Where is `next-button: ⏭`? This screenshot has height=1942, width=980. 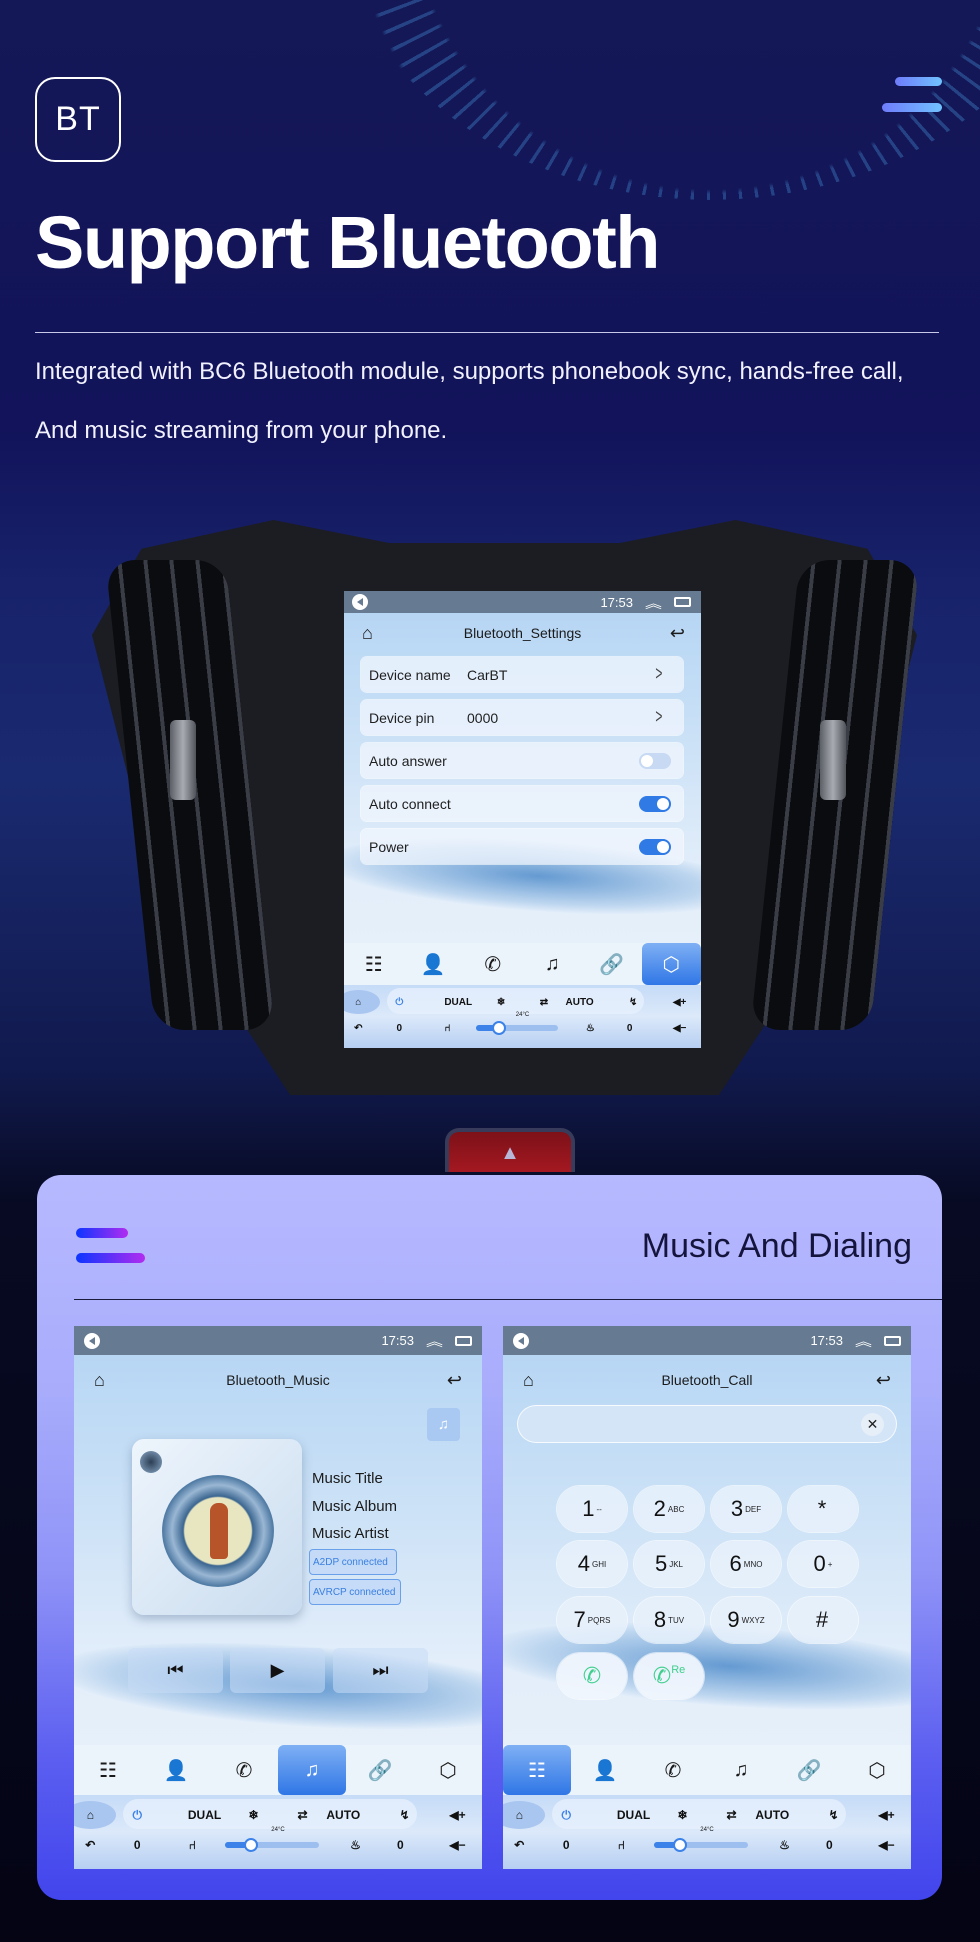 next-button: ⏭ is located at coordinates (380, 1670).